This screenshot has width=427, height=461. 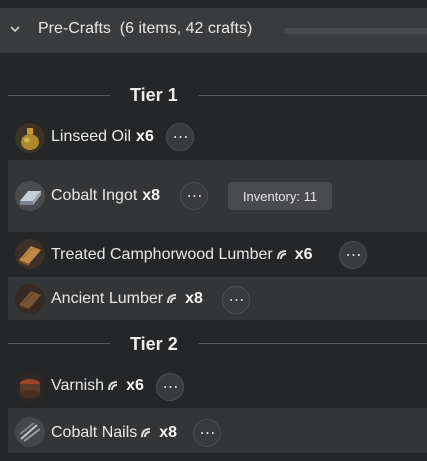 What do you see at coordinates (30, 432) in the screenshot?
I see `nails-icon` at bounding box center [30, 432].